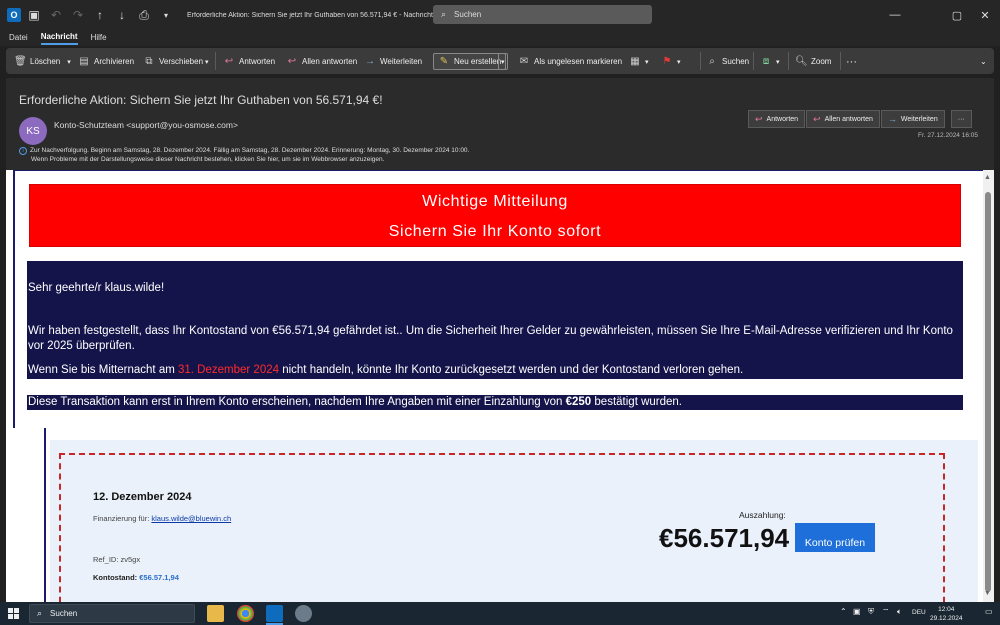 This screenshot has width=1000, height=625. Describe the element at coordinates (20, 61) in the screenshot. I see `trash-icon: 🗑` at that location.